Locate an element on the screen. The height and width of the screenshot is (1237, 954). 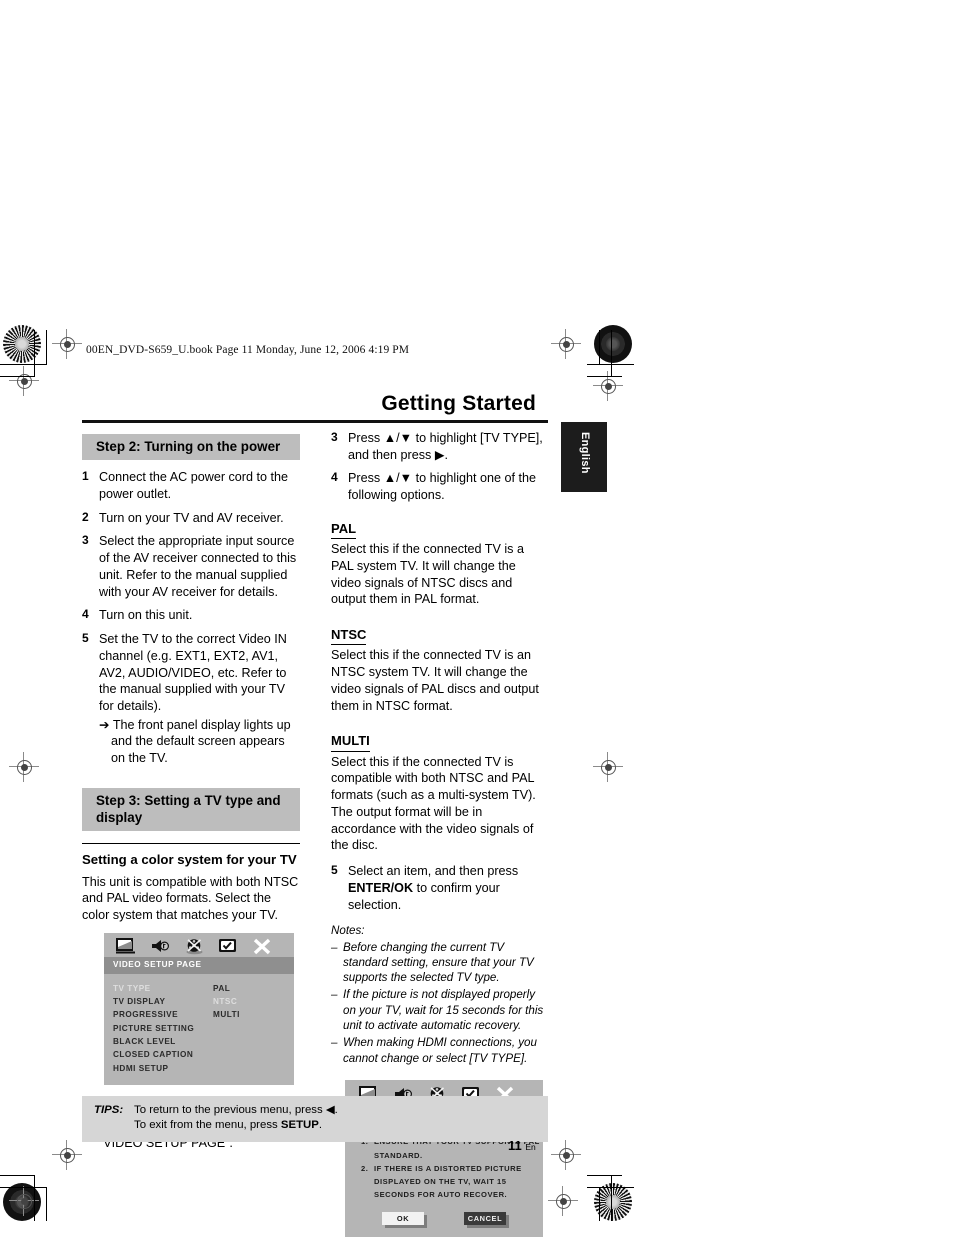
list-item: 2 Turn on your TV and AV receiver. is located at coordinates (191, 518).